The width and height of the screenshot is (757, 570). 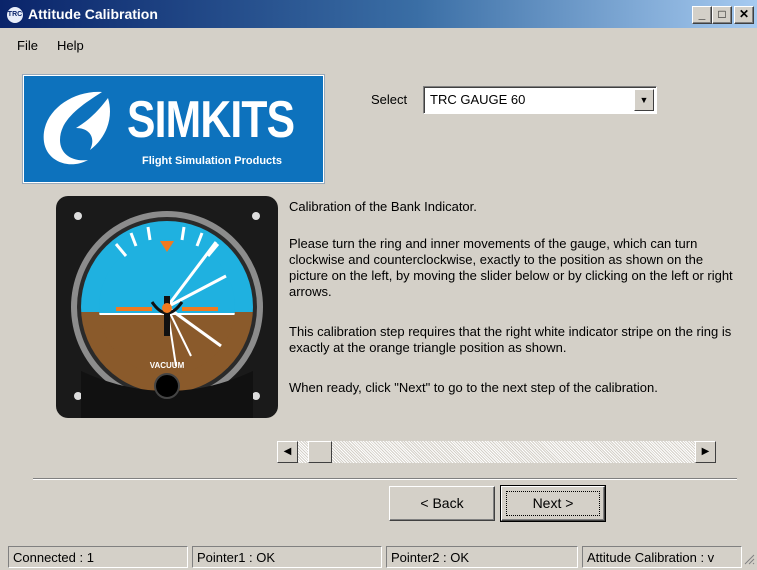 What do you see at coordinates (644, 100) in the screenshot?
I see `chevron-down-icon: ▼` at bounding box center [644, 100].